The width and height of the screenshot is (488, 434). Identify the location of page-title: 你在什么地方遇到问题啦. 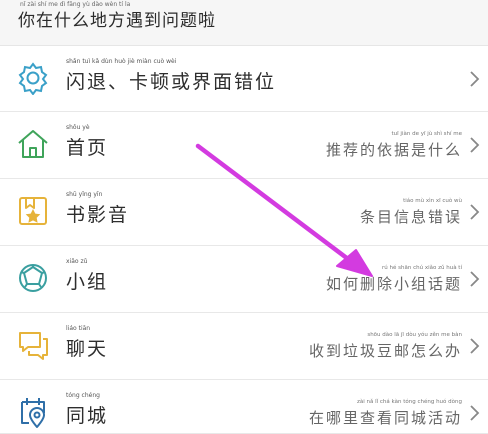
(117, 21).